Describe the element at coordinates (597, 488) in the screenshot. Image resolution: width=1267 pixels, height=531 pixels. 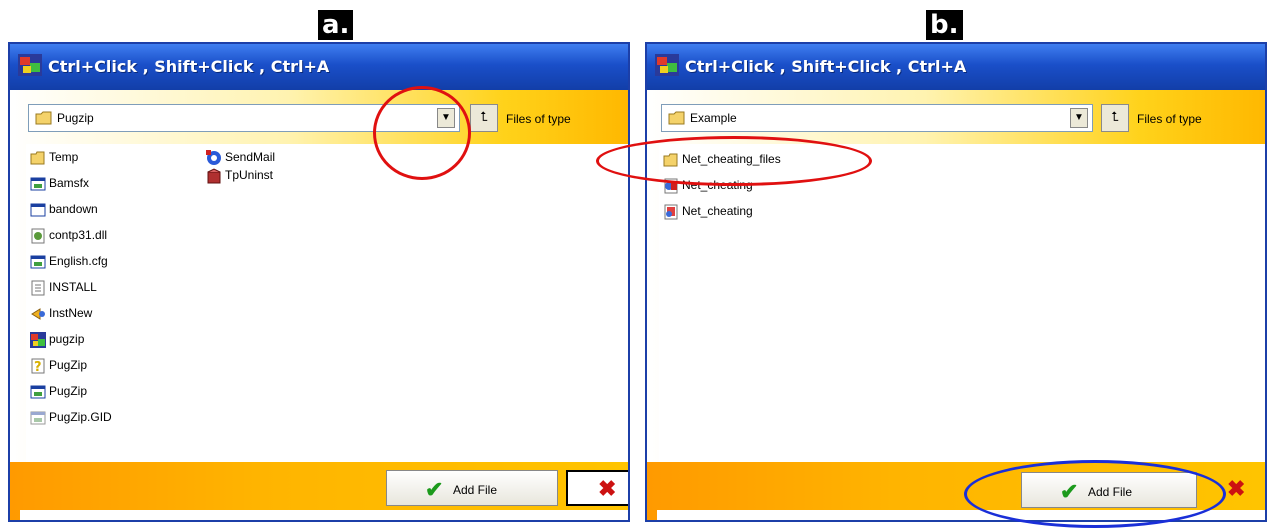
I see `cancel-button: ✖` at that location.